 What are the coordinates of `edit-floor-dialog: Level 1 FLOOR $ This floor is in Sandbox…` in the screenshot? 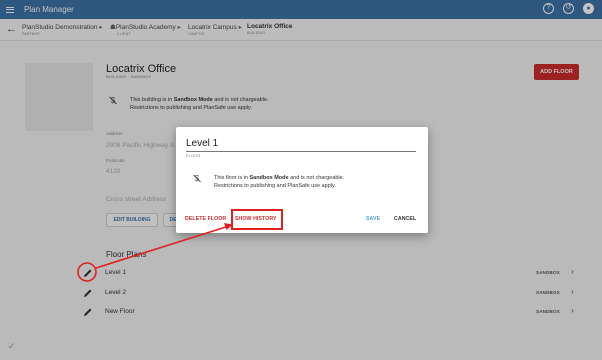 It's located at (302, 180).